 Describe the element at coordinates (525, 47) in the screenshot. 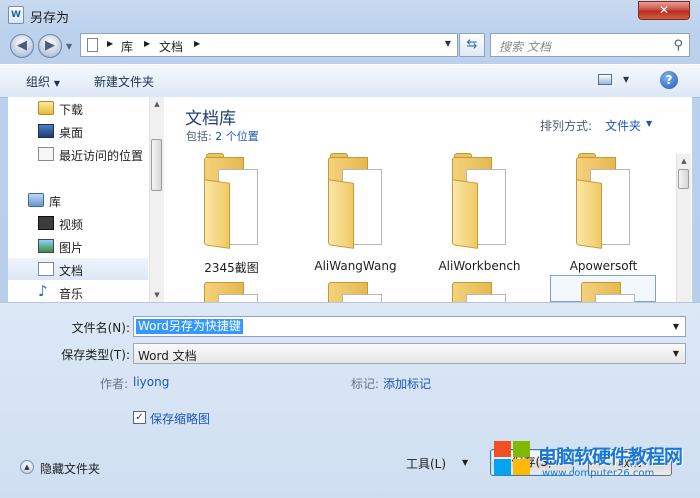

I see `search-placeholder: 搜索 文档` at that location.